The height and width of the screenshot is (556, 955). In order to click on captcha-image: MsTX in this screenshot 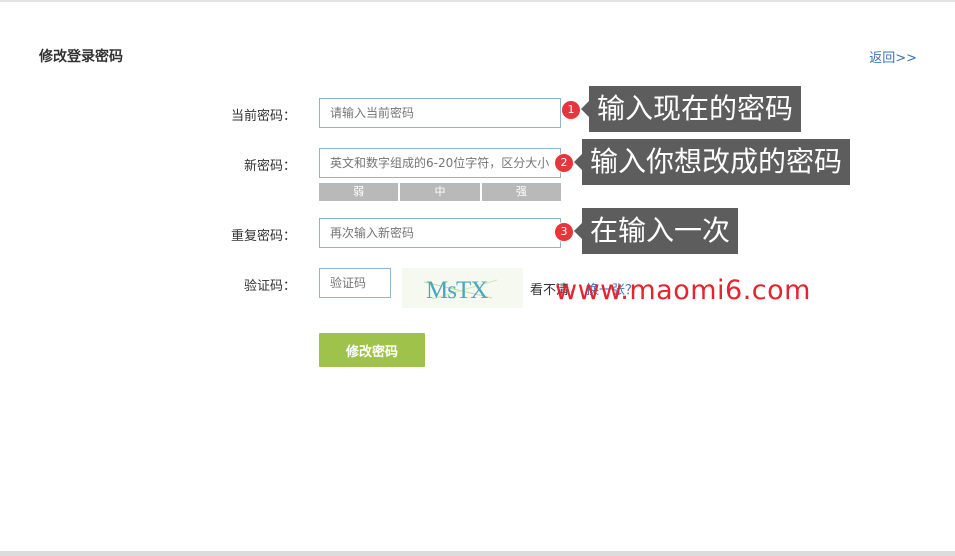, I will do `click(462, 288)`.